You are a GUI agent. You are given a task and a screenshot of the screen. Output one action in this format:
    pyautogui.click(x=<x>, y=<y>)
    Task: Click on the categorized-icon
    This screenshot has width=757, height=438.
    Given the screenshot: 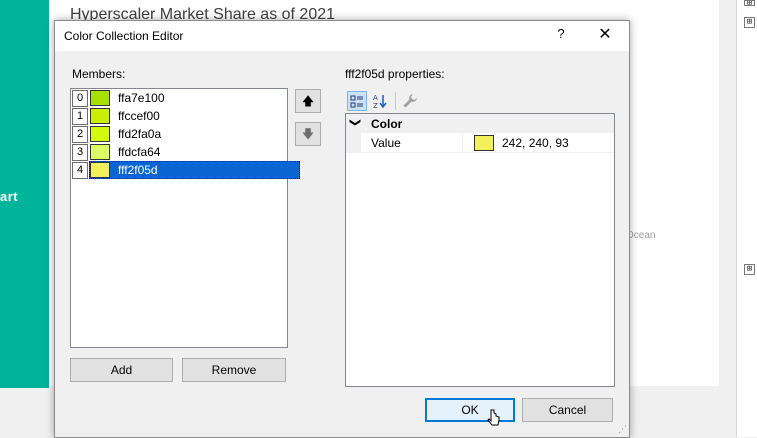 What is the action you would take?
    pyautogui.click(x=356, y=101)
    